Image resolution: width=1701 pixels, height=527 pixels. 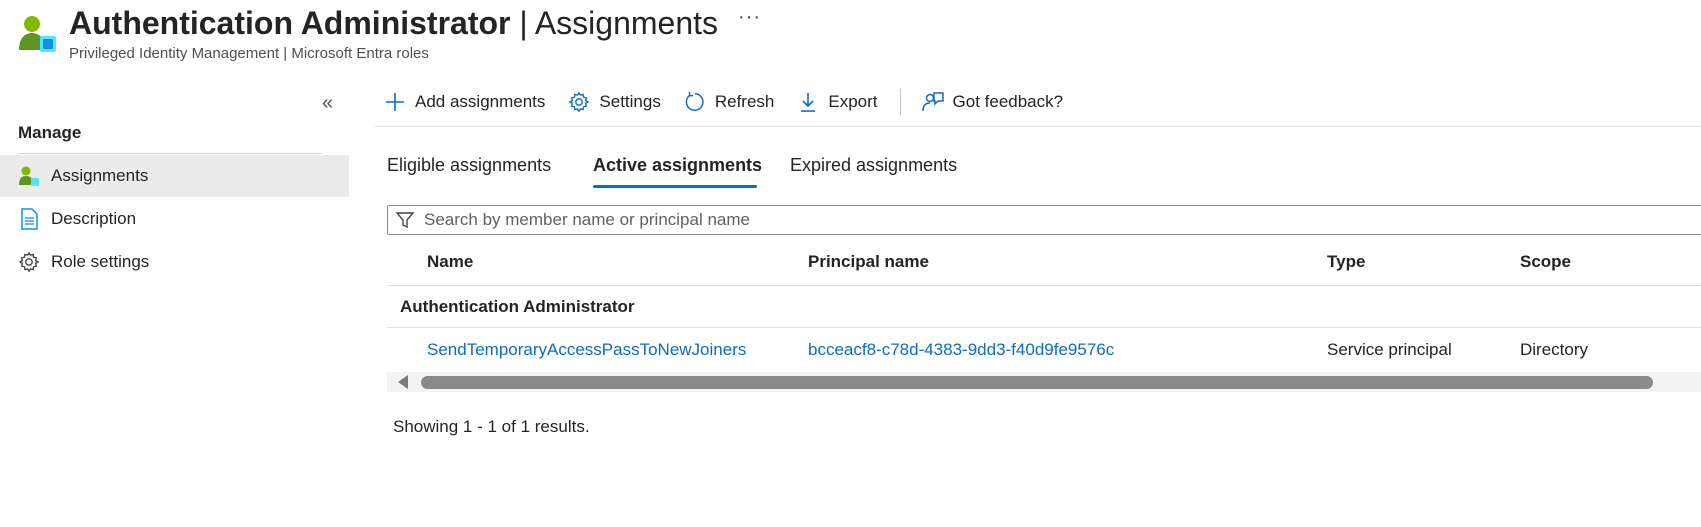 What do you see at coordinates (630, 101) in the screenshot?
I see `settings-label: Settings` at bounding box center [630, 101].